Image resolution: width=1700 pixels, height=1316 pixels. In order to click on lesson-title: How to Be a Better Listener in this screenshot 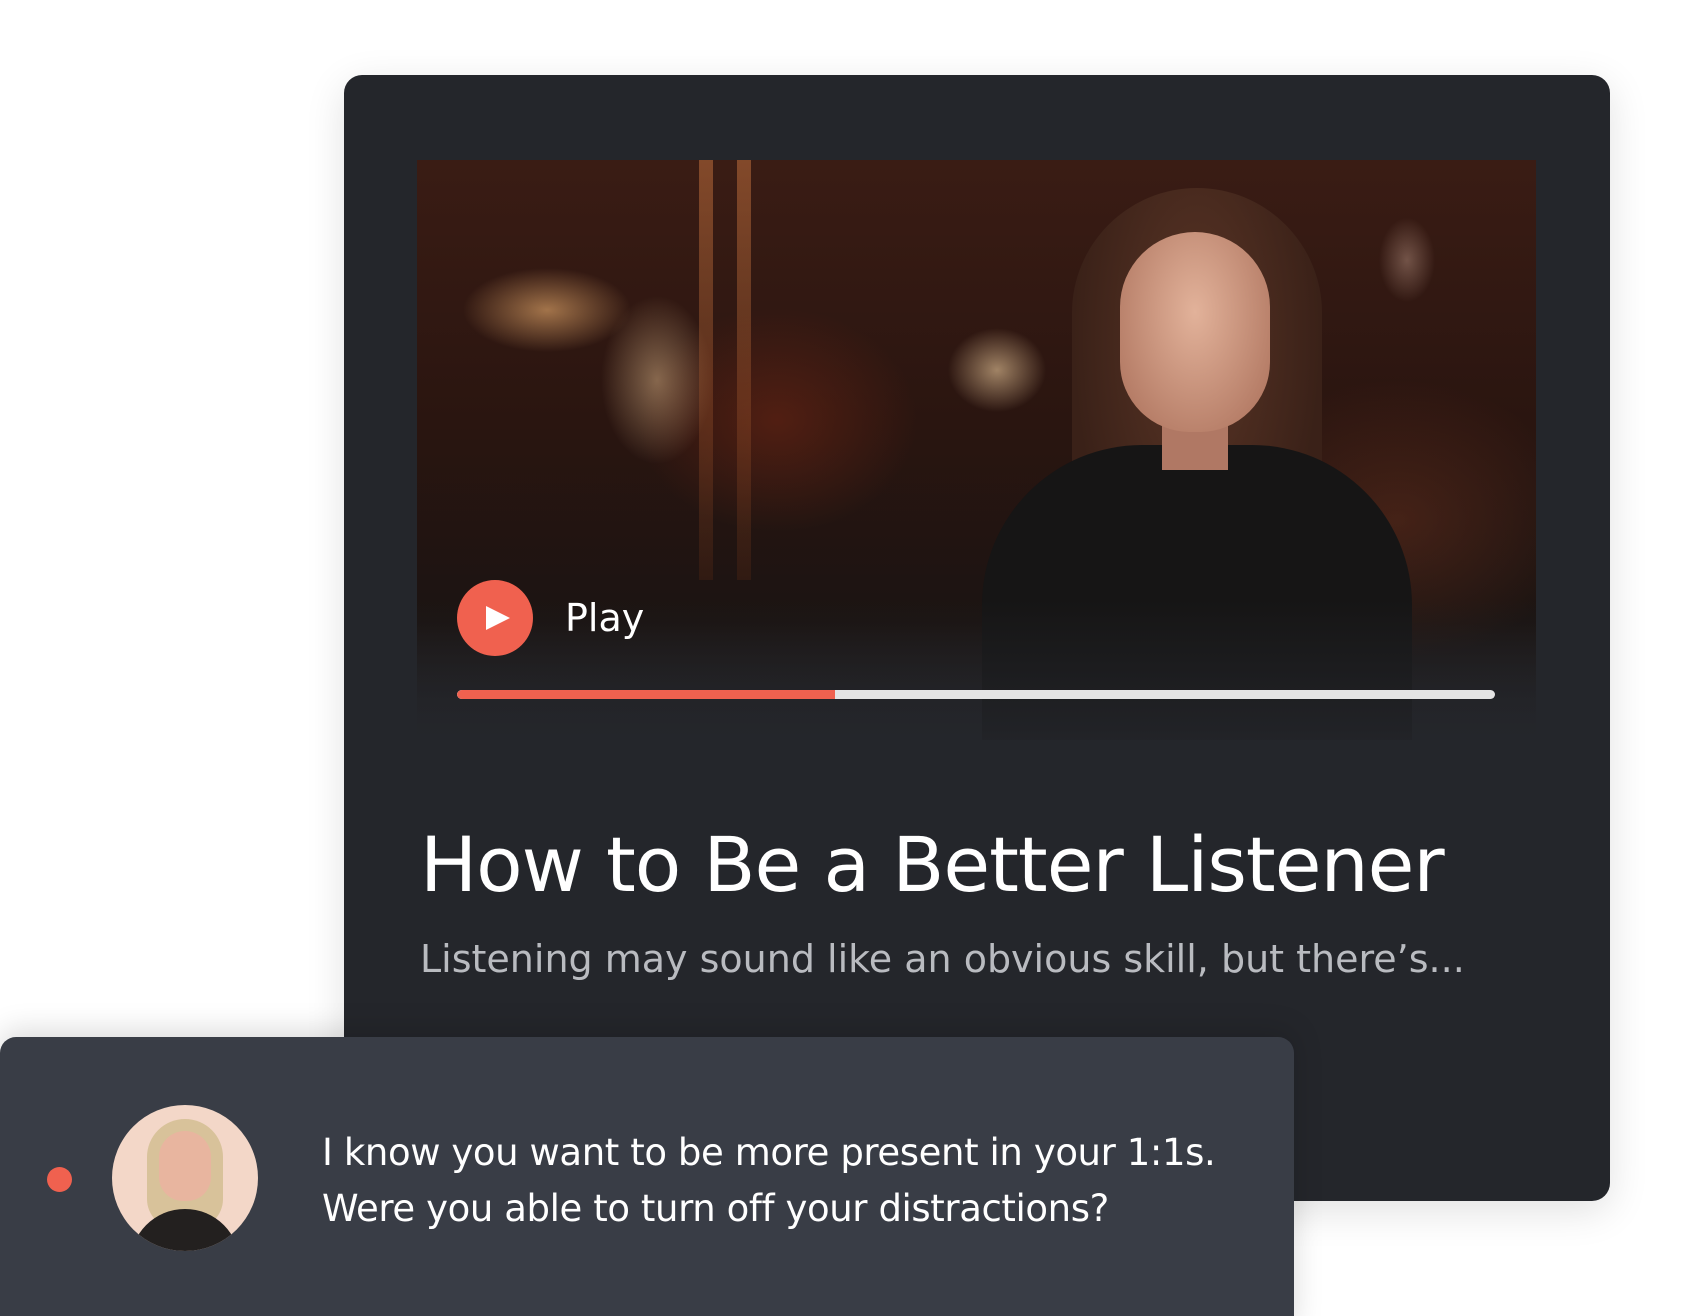, I will do `click(932, 864)`.